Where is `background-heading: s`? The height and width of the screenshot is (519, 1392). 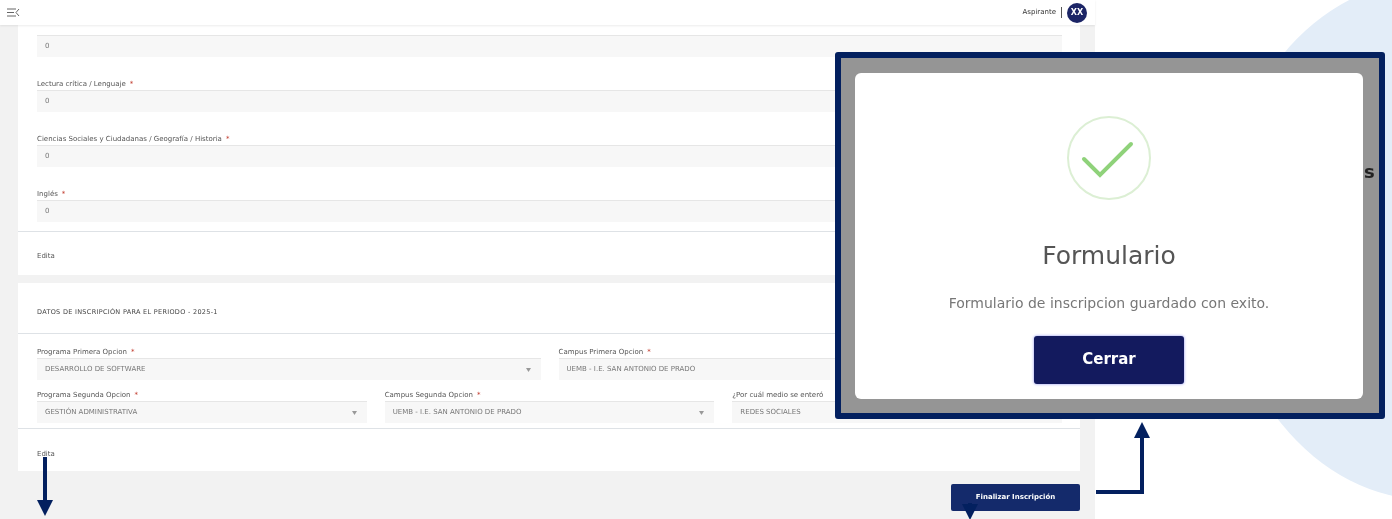
background-heading: s is located at coordinates (1369, 172).